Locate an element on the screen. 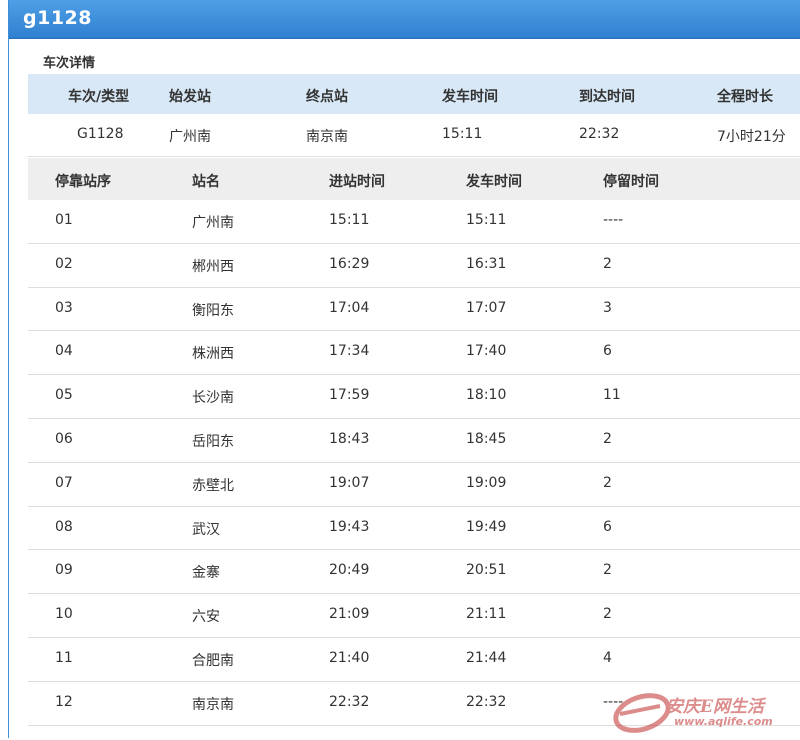 The width and height of the screenshot is (800, 740). stop-depart-time: 22:32 is located at coordinates (486, 701).